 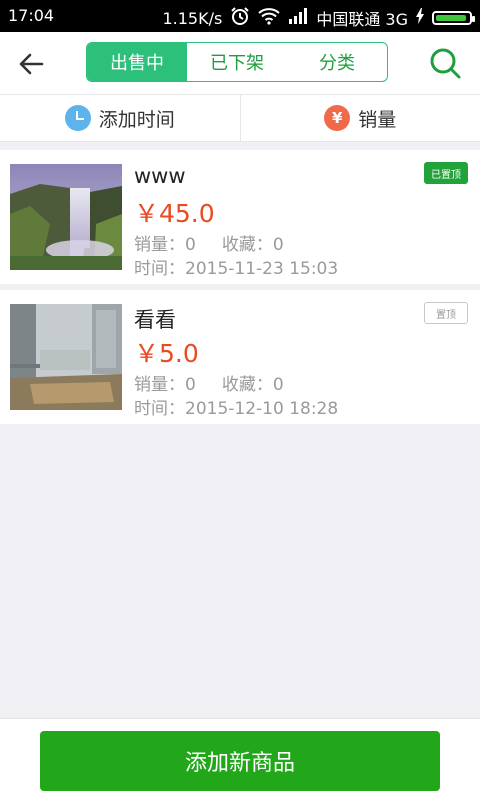 I want to click on product-price: ￥45.0, so click(x=174, y=213).